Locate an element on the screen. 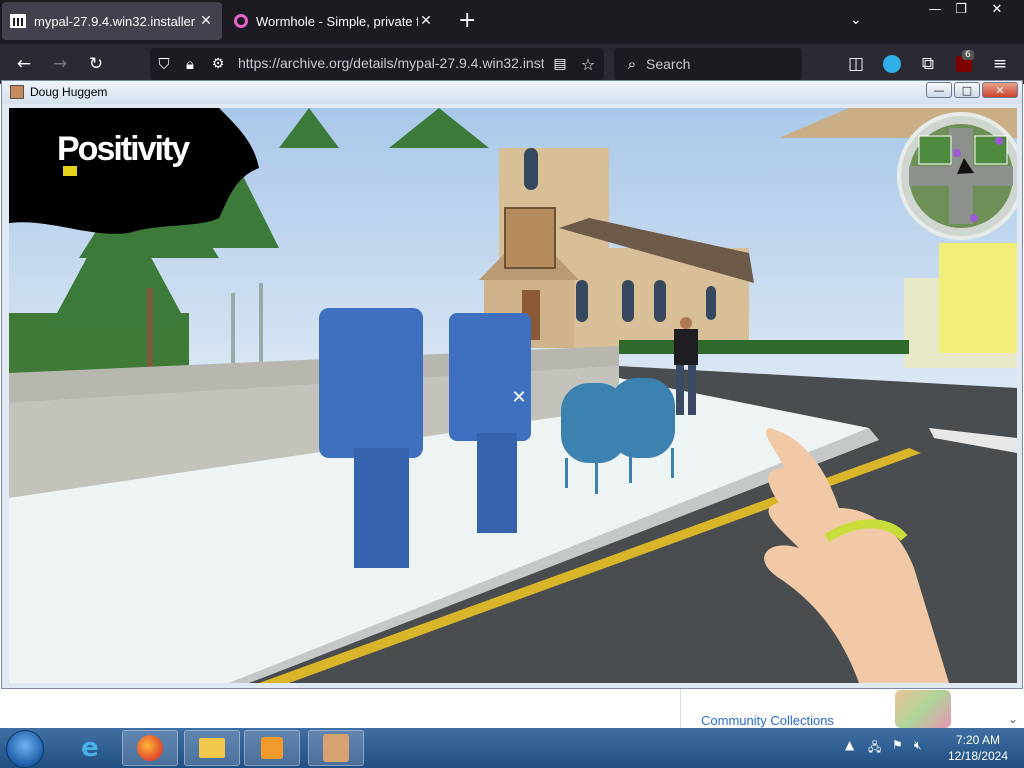 The width and height of the screenshot is (1024, 768). game-maximize-button: □ is located at coordinates (967, 90).